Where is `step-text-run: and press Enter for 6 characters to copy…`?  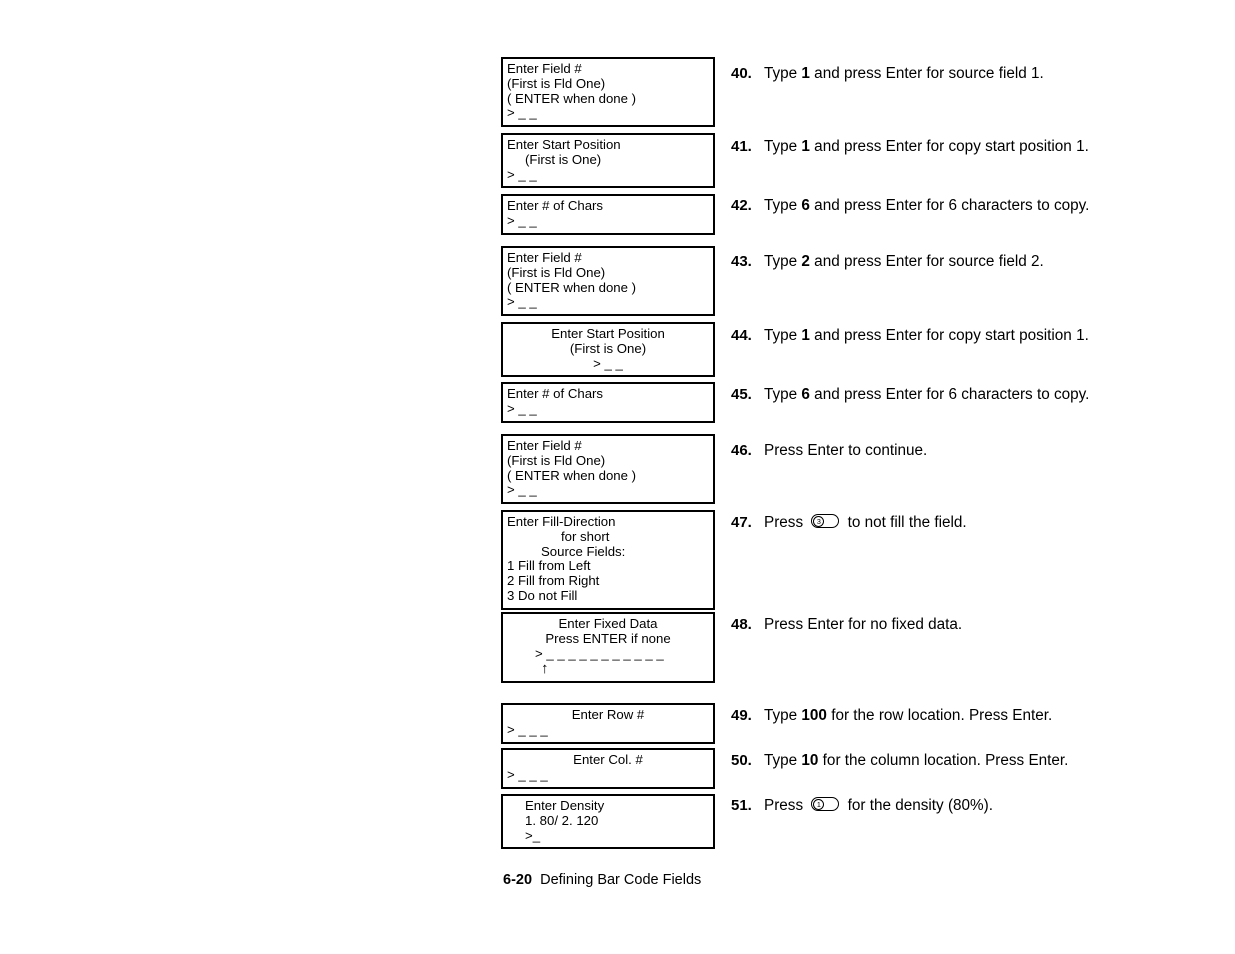 step-text-run: and press Enter for 6 characters to copy… is located at coordinates (949, 205).